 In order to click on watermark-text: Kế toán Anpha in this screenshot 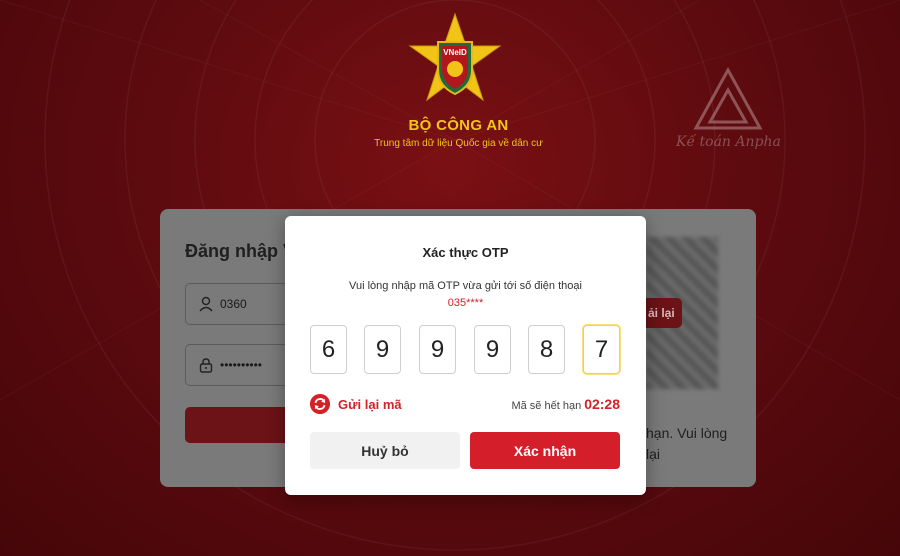, I will do `click(728, 142)`.